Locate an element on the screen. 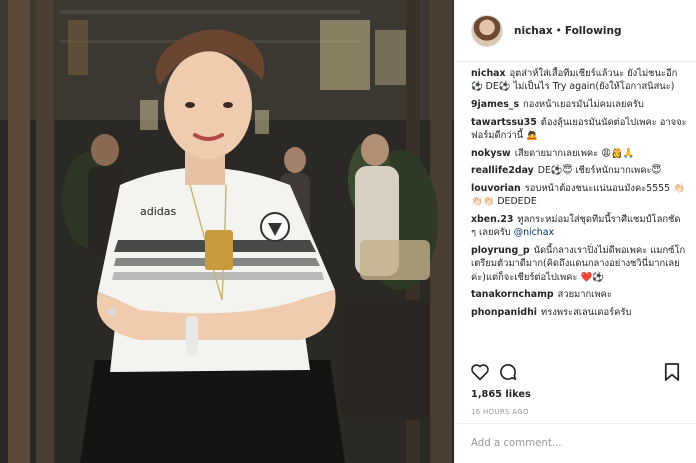  comment-username: 9james_s is located at coordinates (495, 104).